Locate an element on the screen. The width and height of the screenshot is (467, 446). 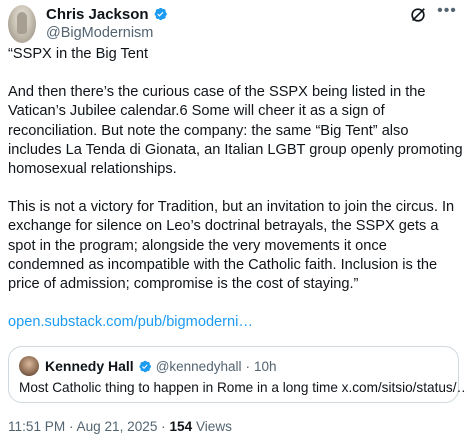
author-name: Chris Jackson is located at coordinates (97, 14).